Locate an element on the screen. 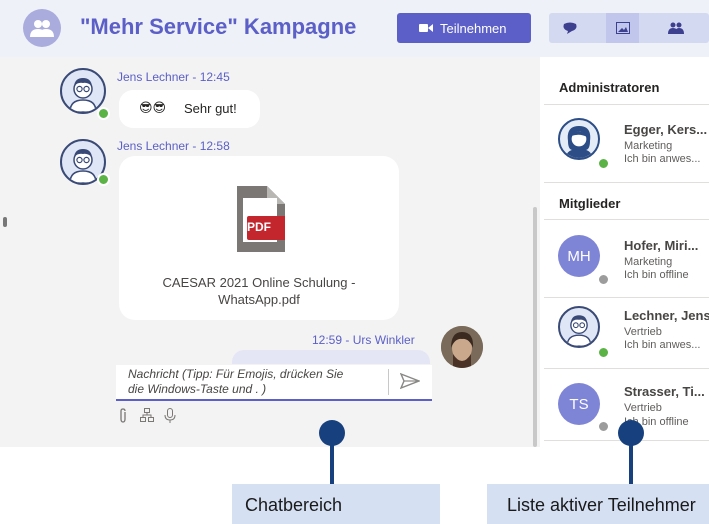 This screenshot has width=709, height=524. members-heading: Mitglieder is located at coordinates (590, 203).